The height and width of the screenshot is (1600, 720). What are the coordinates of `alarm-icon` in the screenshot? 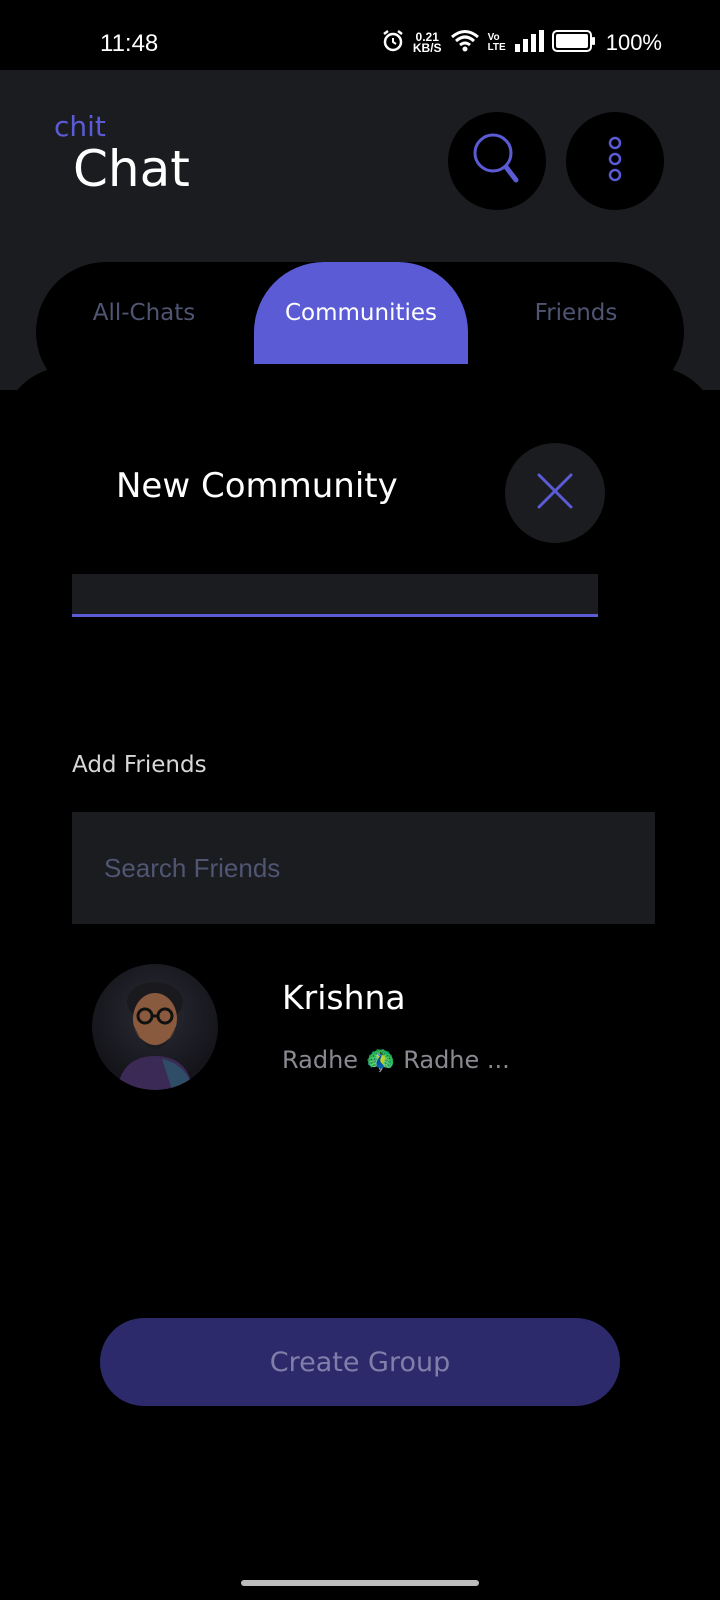 It's located at (393, 43).